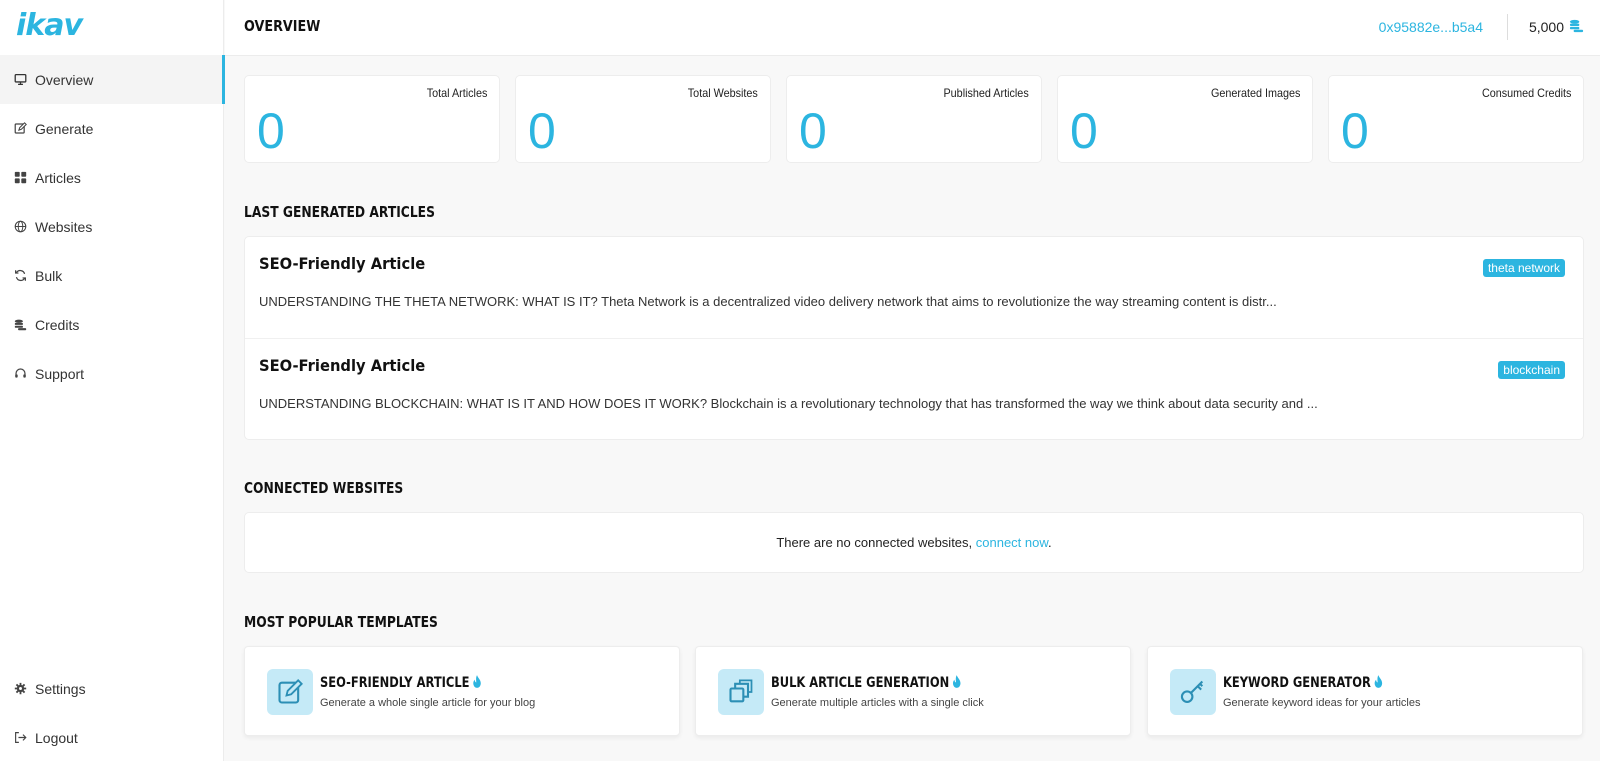  Describe the element at coordinates (1523, 268) in the screenshot. I see `article-tag: theta network` at that location.